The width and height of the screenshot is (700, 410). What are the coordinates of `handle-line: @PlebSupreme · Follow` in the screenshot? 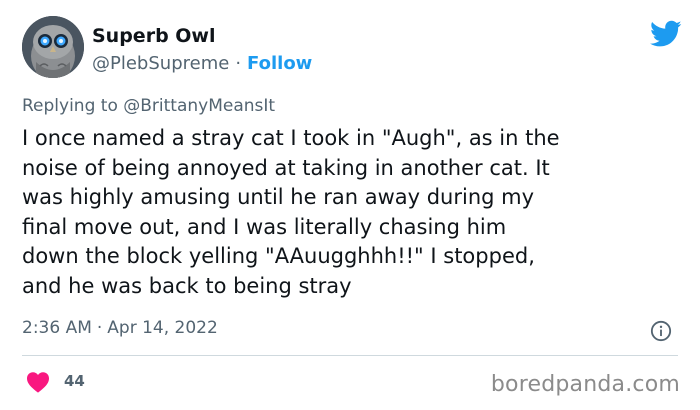 It's located at (202, 63).